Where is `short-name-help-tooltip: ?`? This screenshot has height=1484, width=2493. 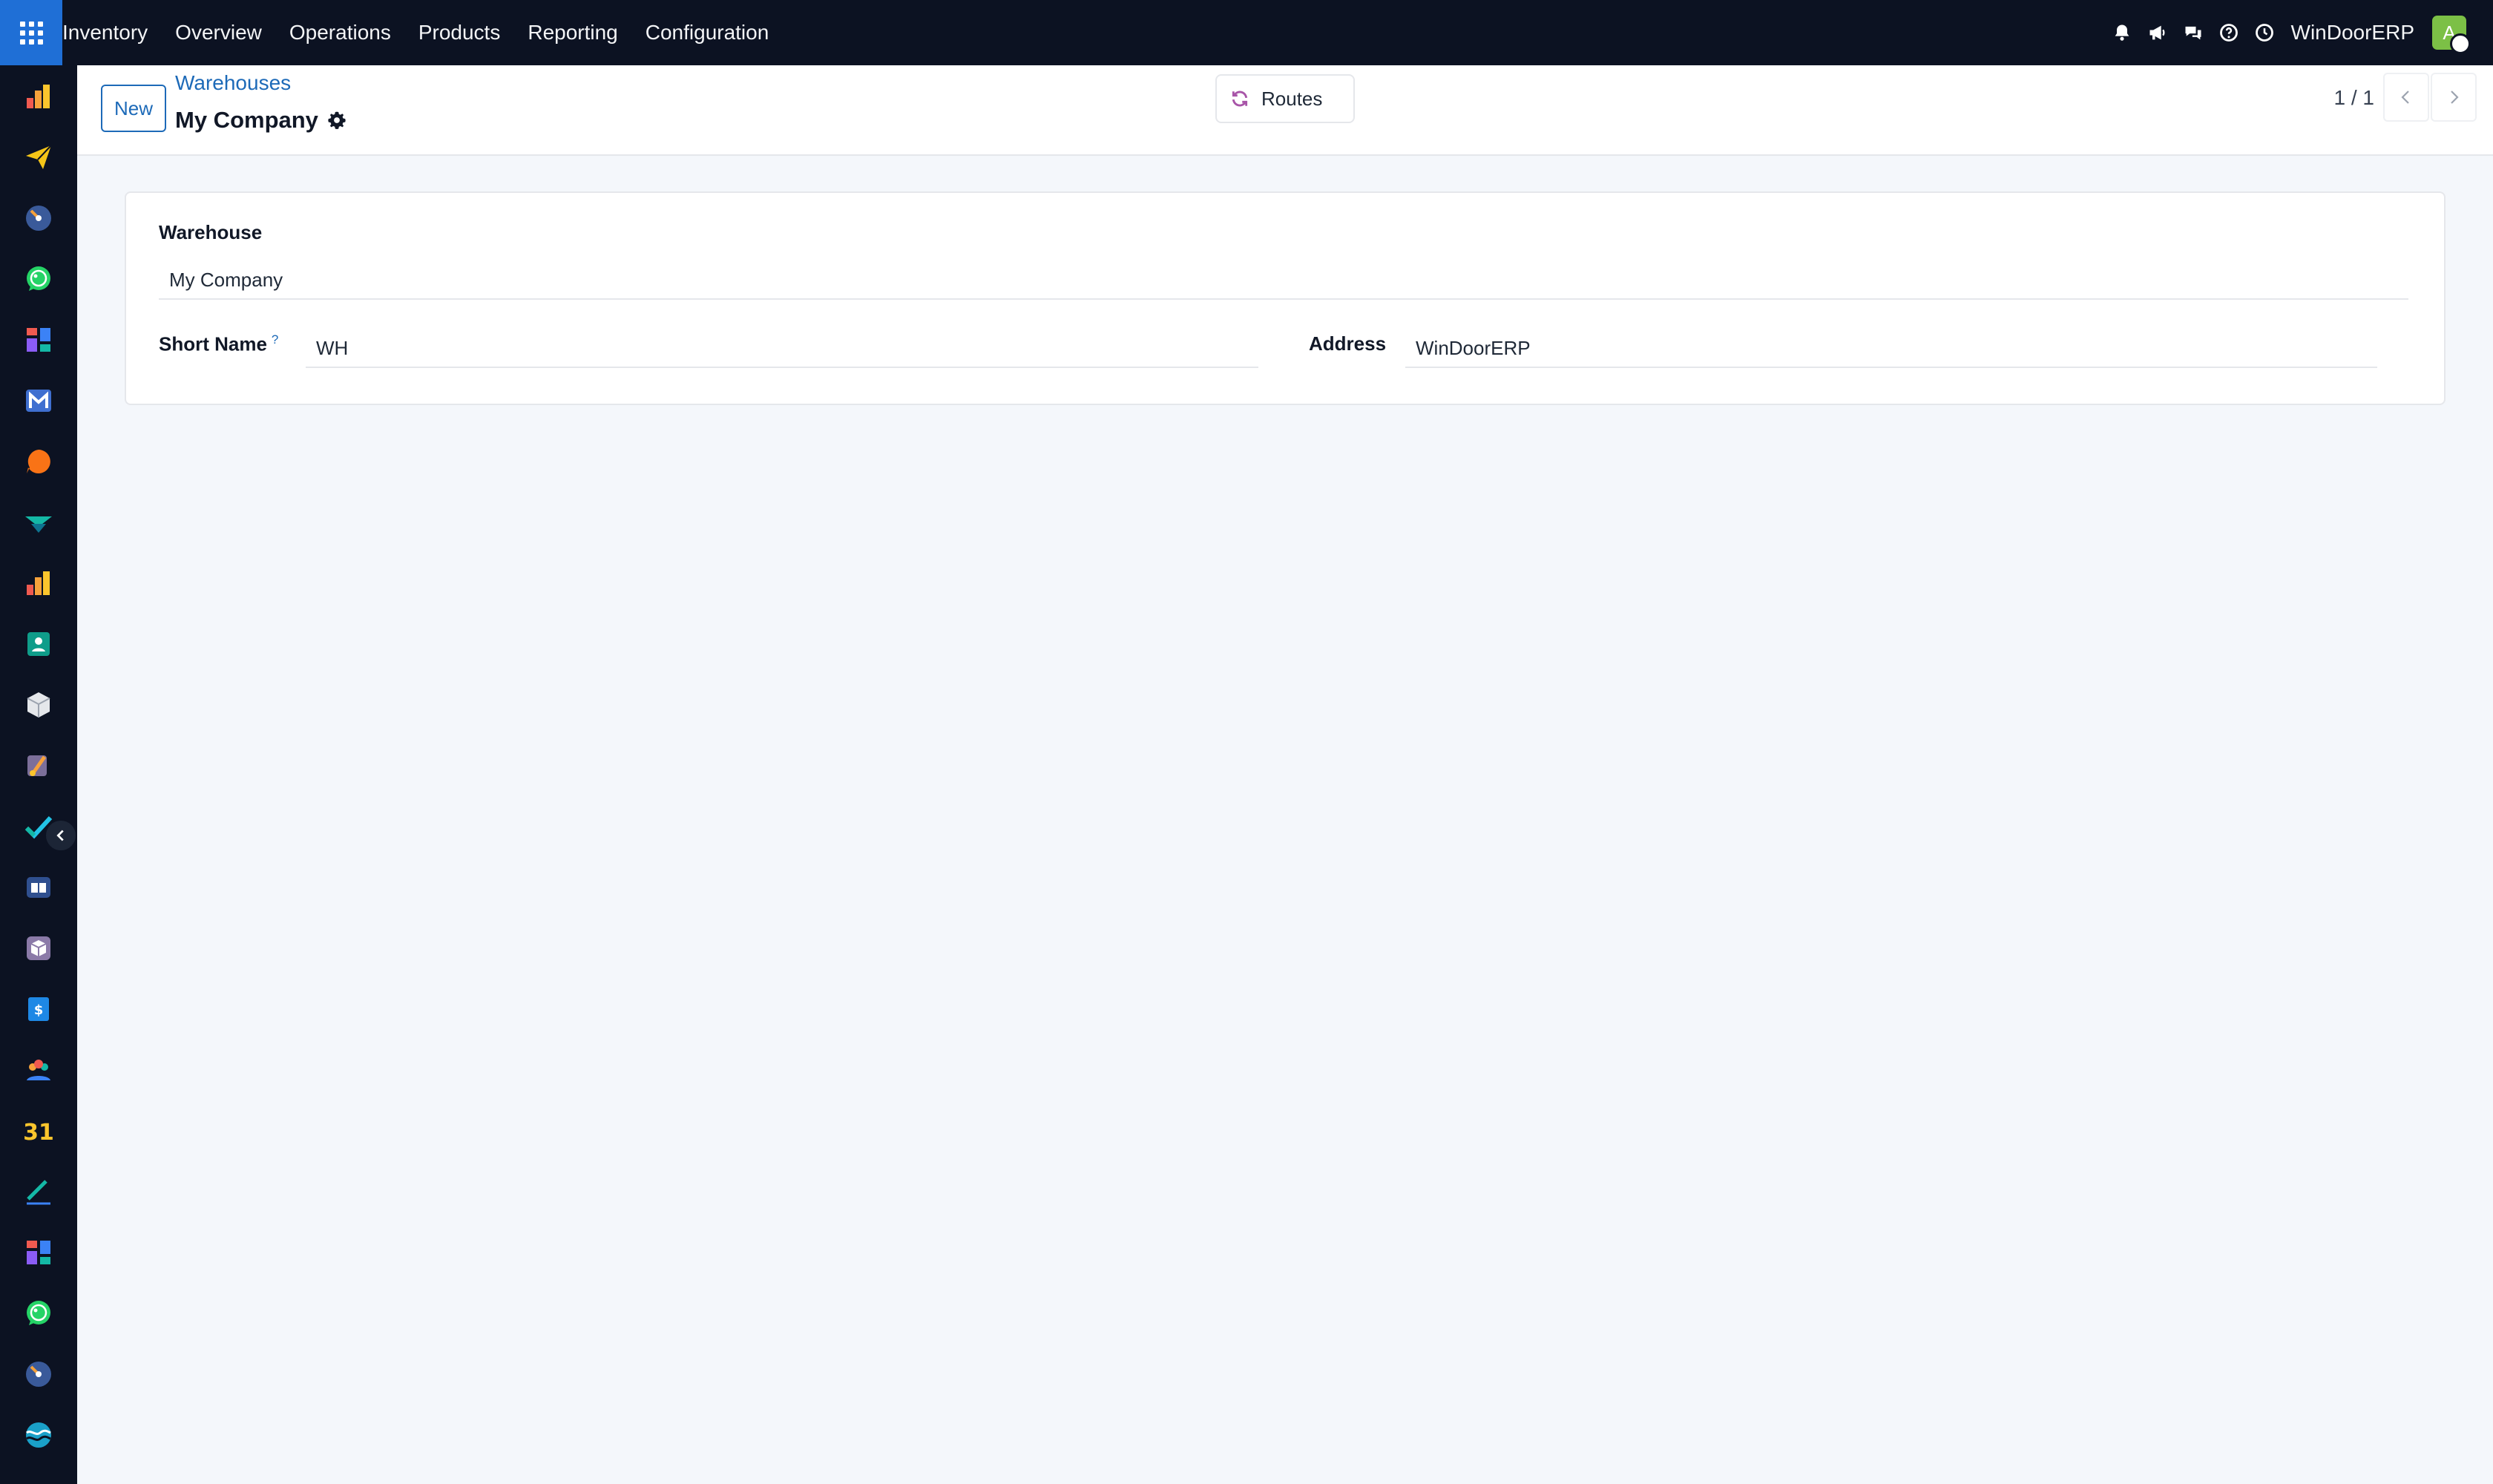 short-name-help-tooltip: ? is located at coordinates (275, 339).